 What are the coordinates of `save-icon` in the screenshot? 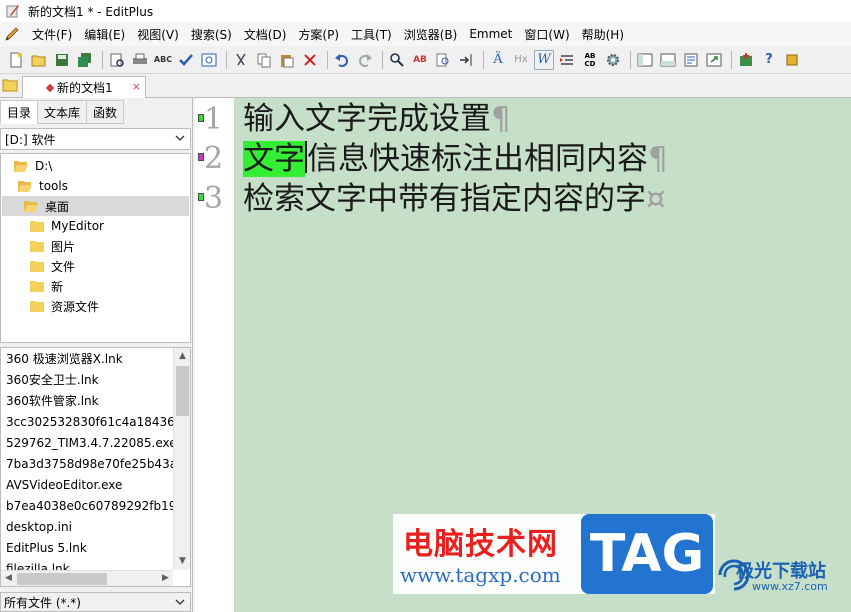 It's located at (62, 60).